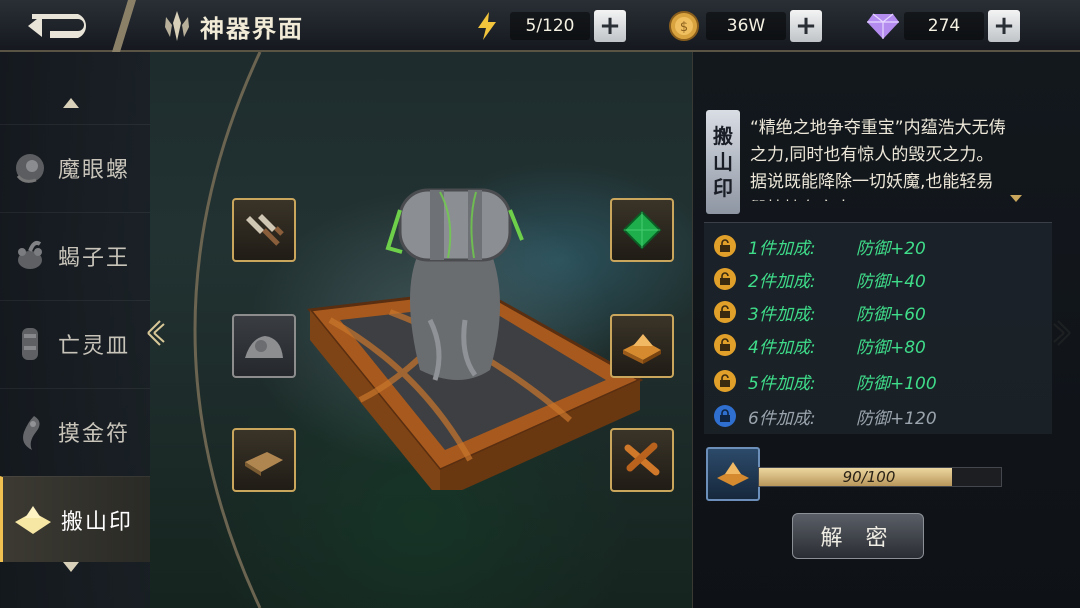  What do you see at coordinates (177, 26) in the screenshot?
I see `artifact-emblem-icon` at bounding box center [177, 26].